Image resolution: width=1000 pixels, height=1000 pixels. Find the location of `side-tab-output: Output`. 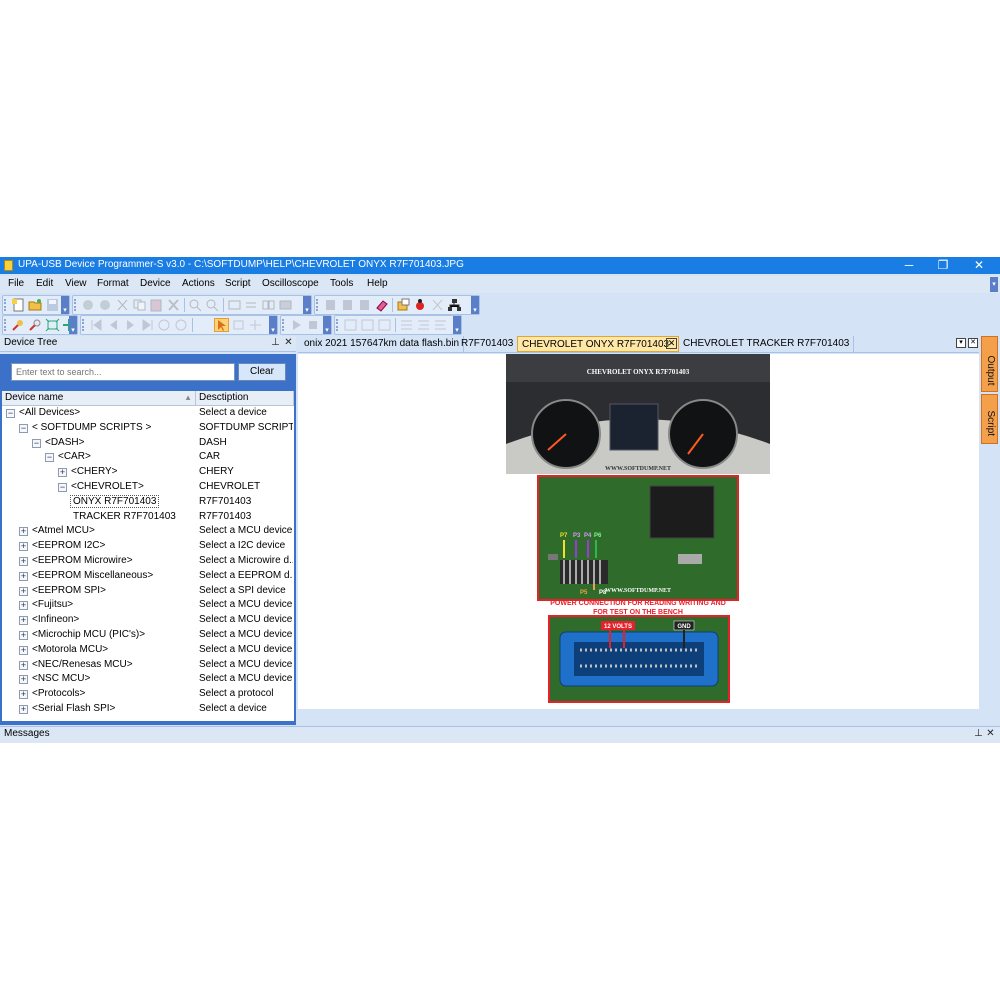

side-tab-output: Output is located at coordinates (989, 364).